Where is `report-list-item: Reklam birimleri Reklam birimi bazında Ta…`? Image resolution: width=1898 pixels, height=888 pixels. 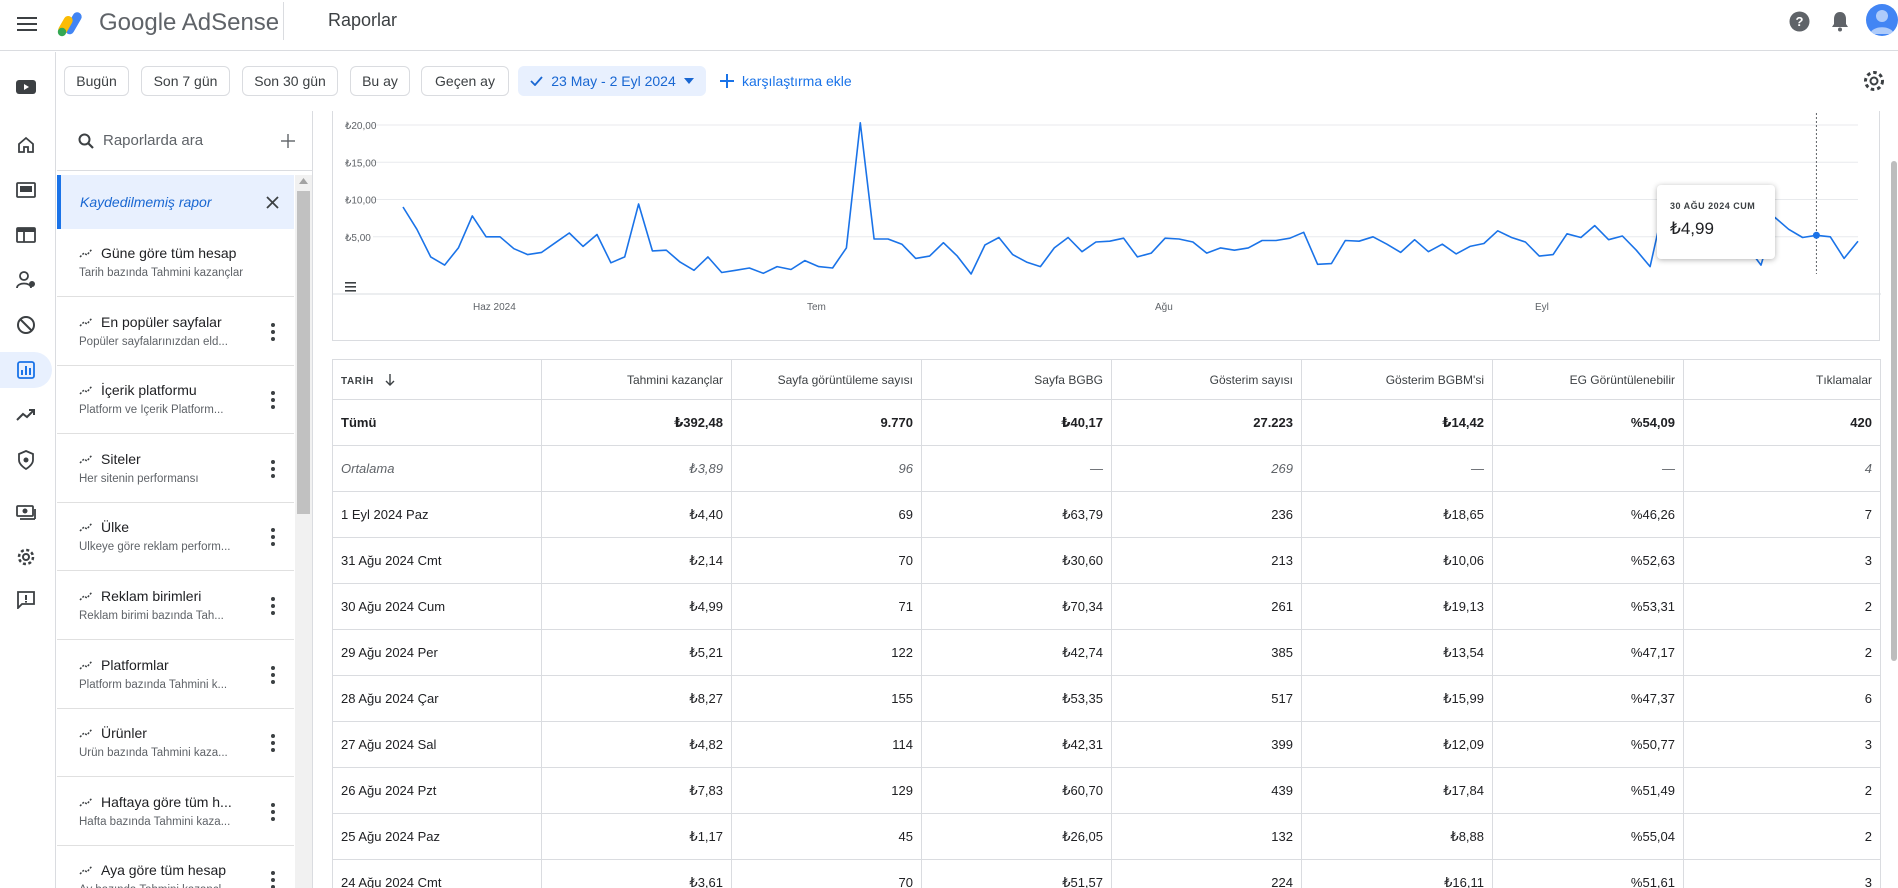 report-list-item: Reklam birimleri Reklam birimi bazında Ta… is located at coordinates (175, 606).